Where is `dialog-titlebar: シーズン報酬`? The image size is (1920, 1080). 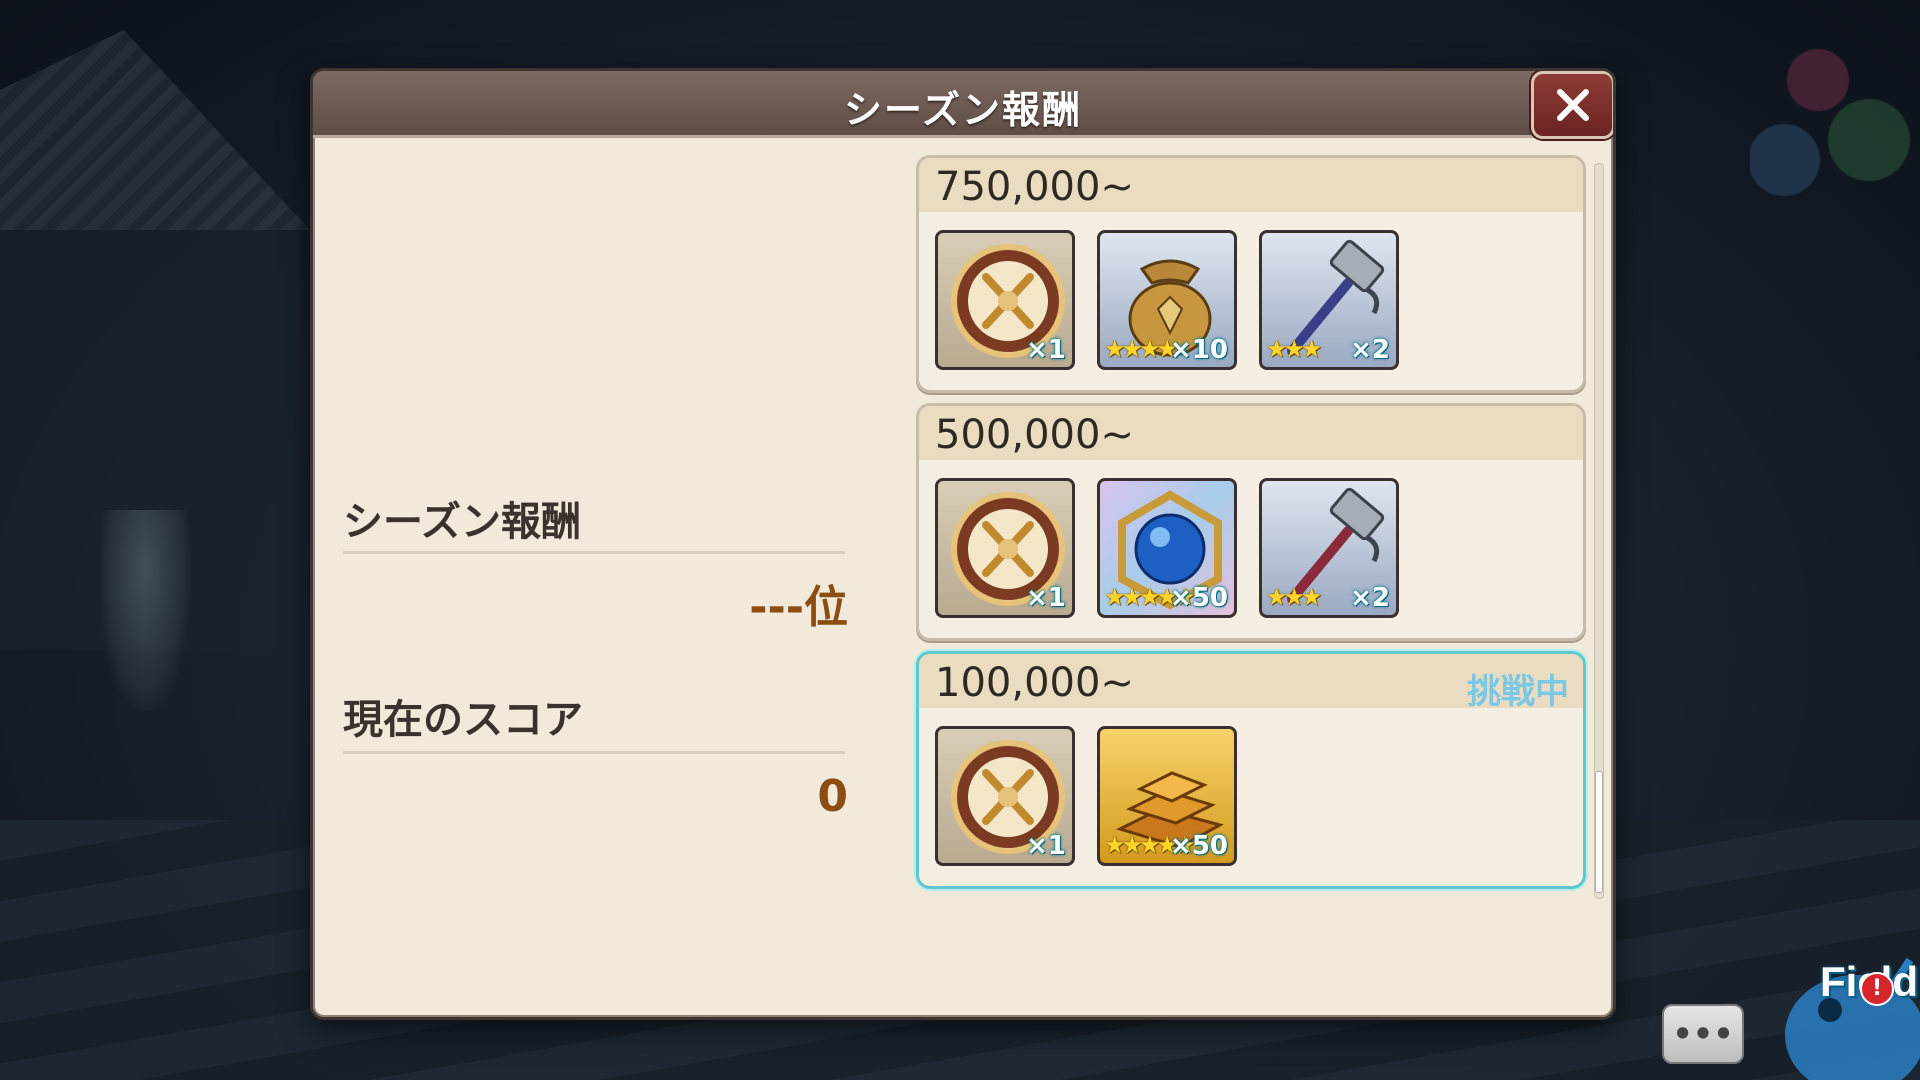
dialog-titlebar: シーズン報酬 is located at coordinates (963, 105).